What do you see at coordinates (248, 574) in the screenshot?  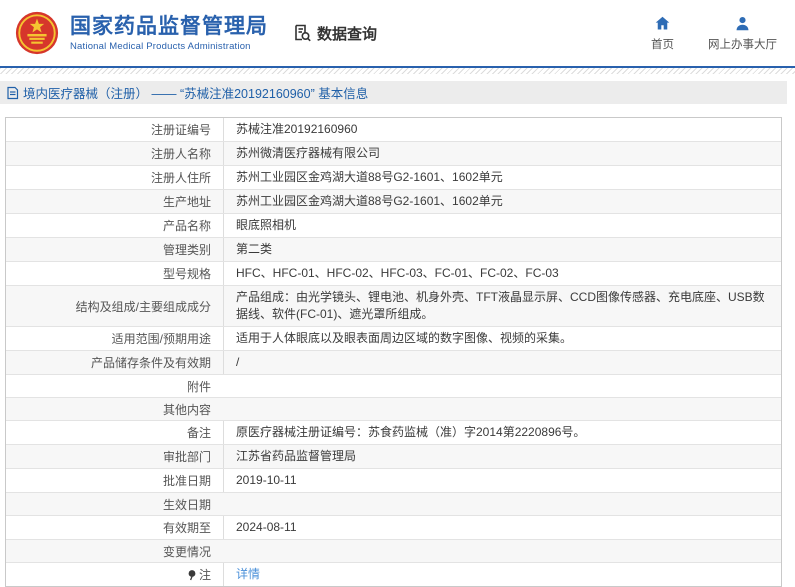 I see `details-link: 详情` at bounding box center [248, 574].